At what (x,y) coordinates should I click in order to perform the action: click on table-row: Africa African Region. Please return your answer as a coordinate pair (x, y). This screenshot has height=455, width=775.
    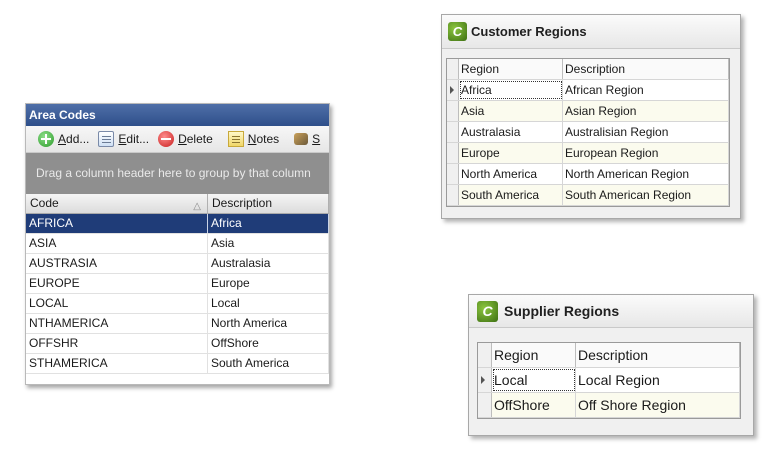
    Looking at the image, I should click on (588, 90).